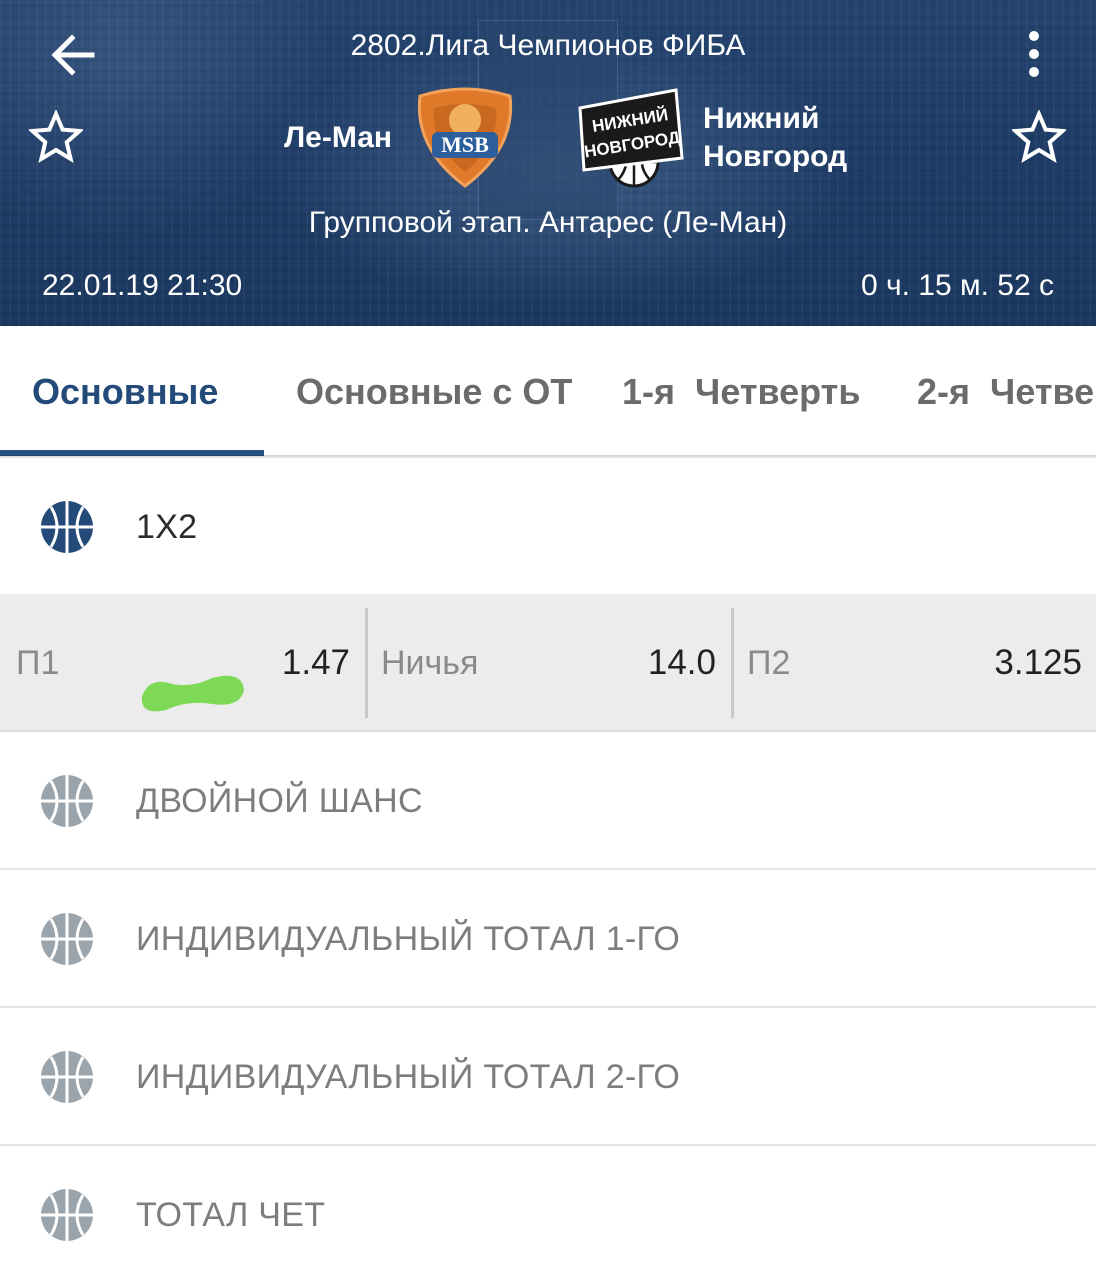  I want to click on tab-main: Основные, so click(125, 391).